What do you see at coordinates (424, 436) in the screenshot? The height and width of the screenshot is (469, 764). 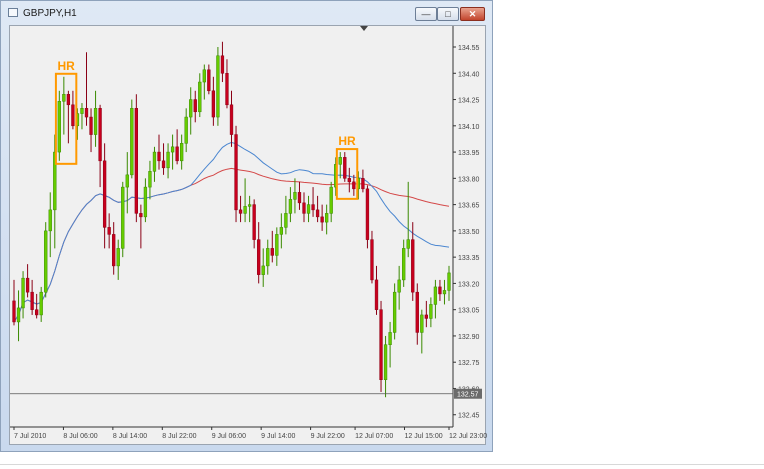 I see `x-tick-label: 12 Jul 15:00` at bounding box center [424, 436].